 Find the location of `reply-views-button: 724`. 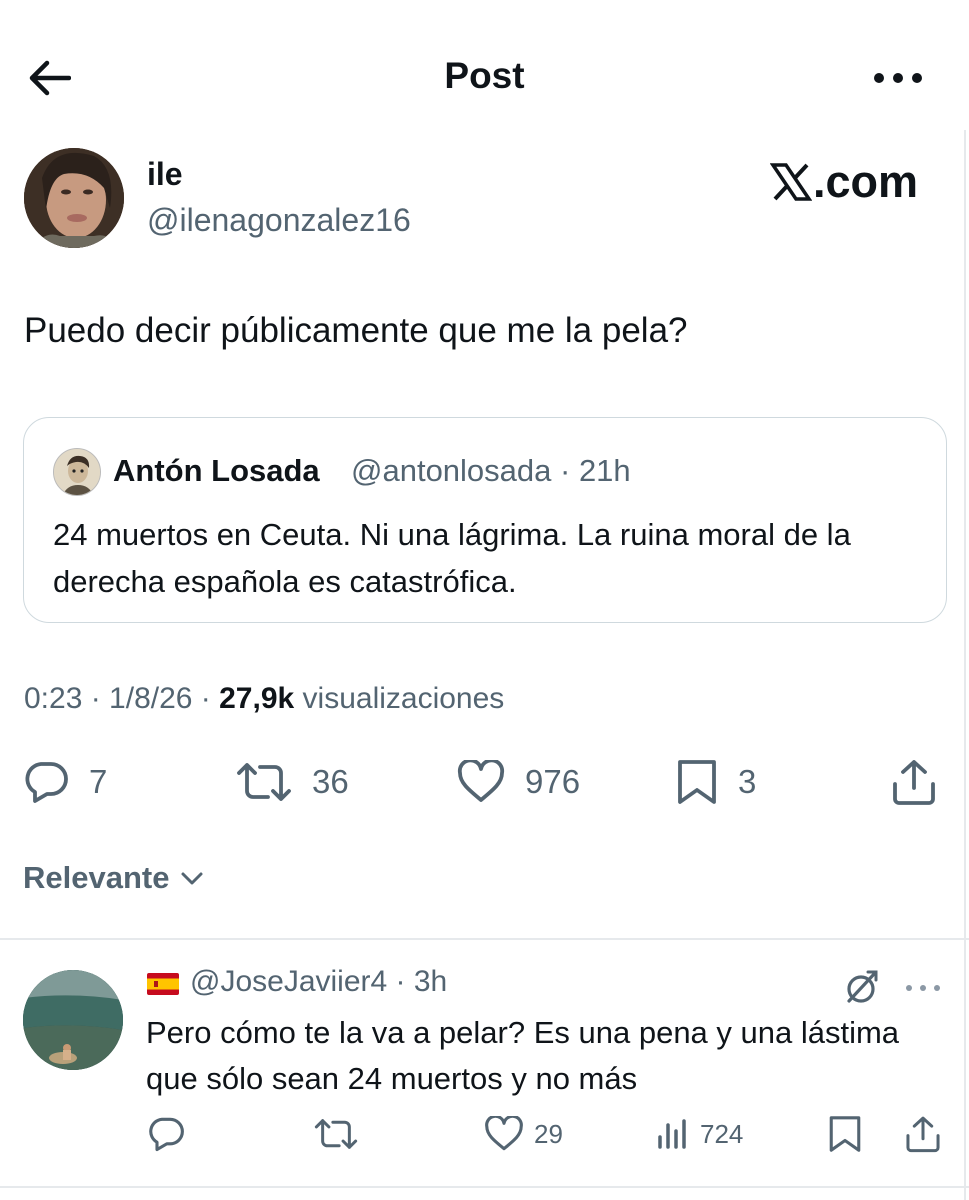

reply-views-button: 724 is located at coordinates (699, 1134).